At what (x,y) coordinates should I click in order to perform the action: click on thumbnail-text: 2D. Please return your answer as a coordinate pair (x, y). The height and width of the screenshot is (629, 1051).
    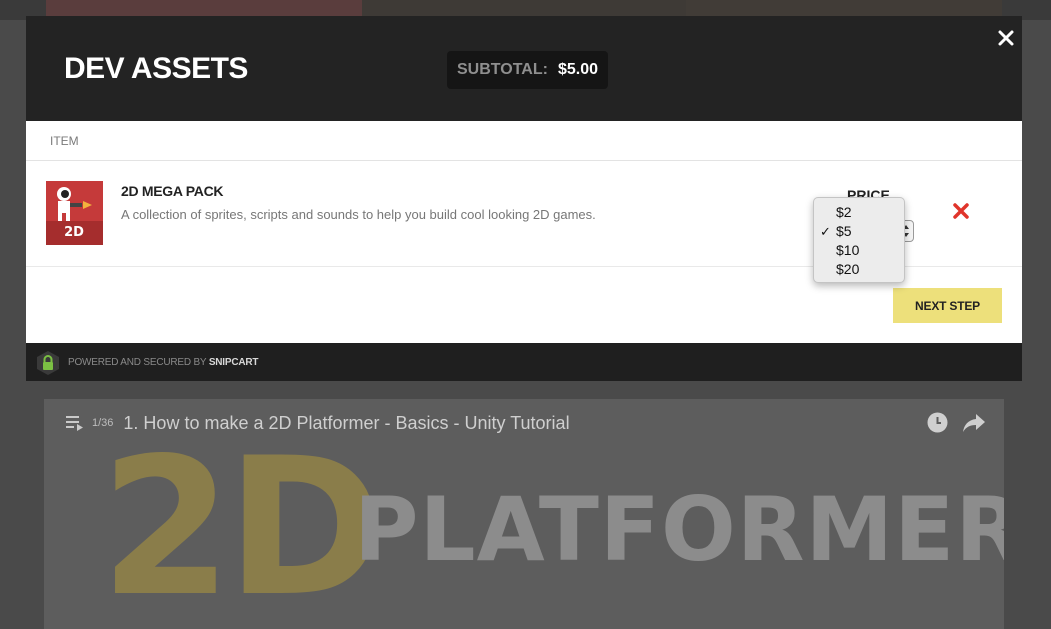
    Looking at the image, I should click on (74, 232).